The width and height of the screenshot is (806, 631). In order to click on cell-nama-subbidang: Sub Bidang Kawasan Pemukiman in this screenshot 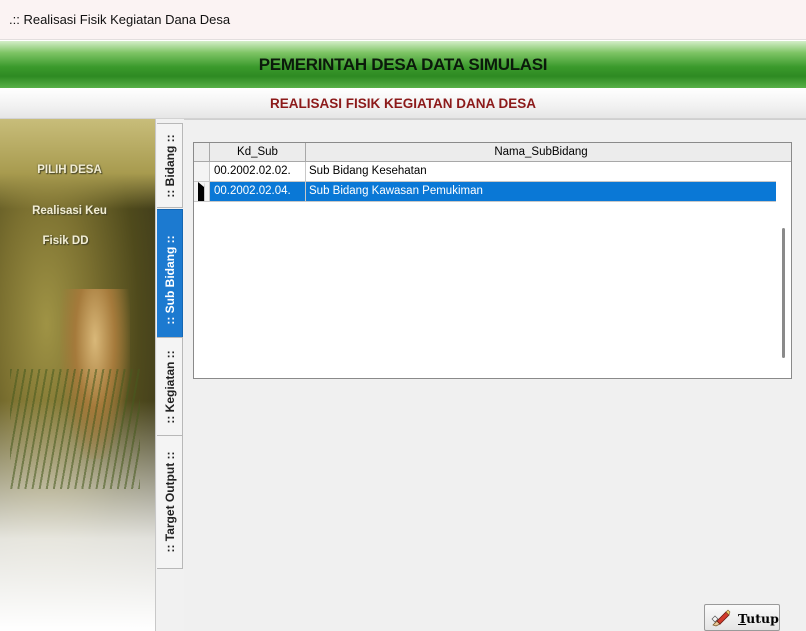, I will do `click(541, 191)`.